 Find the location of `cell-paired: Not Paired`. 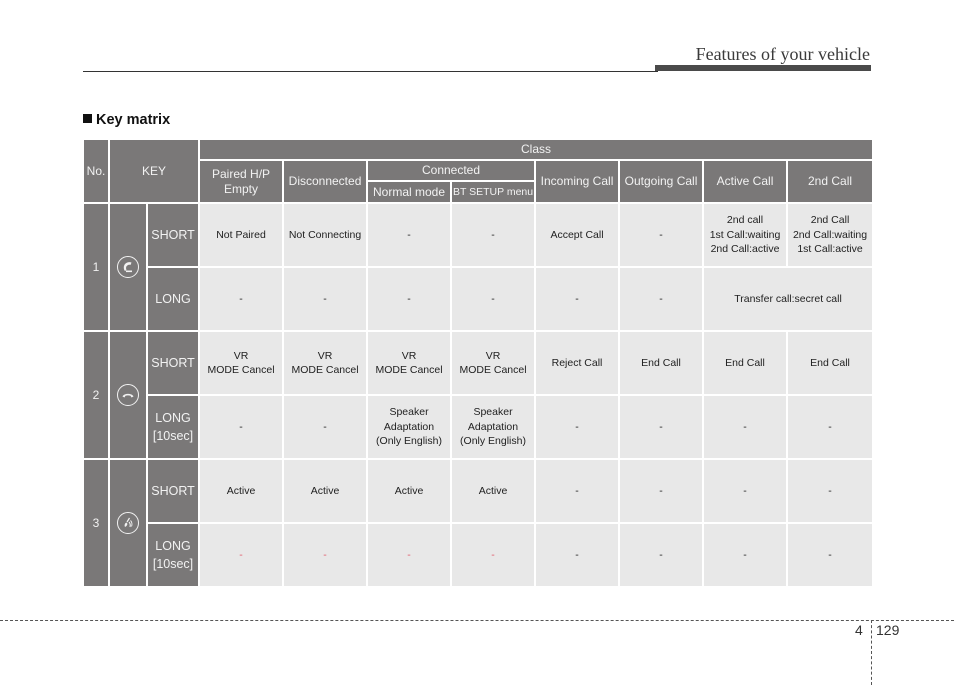

cell-paired: Not Paired is located at coordinates (241, 235).